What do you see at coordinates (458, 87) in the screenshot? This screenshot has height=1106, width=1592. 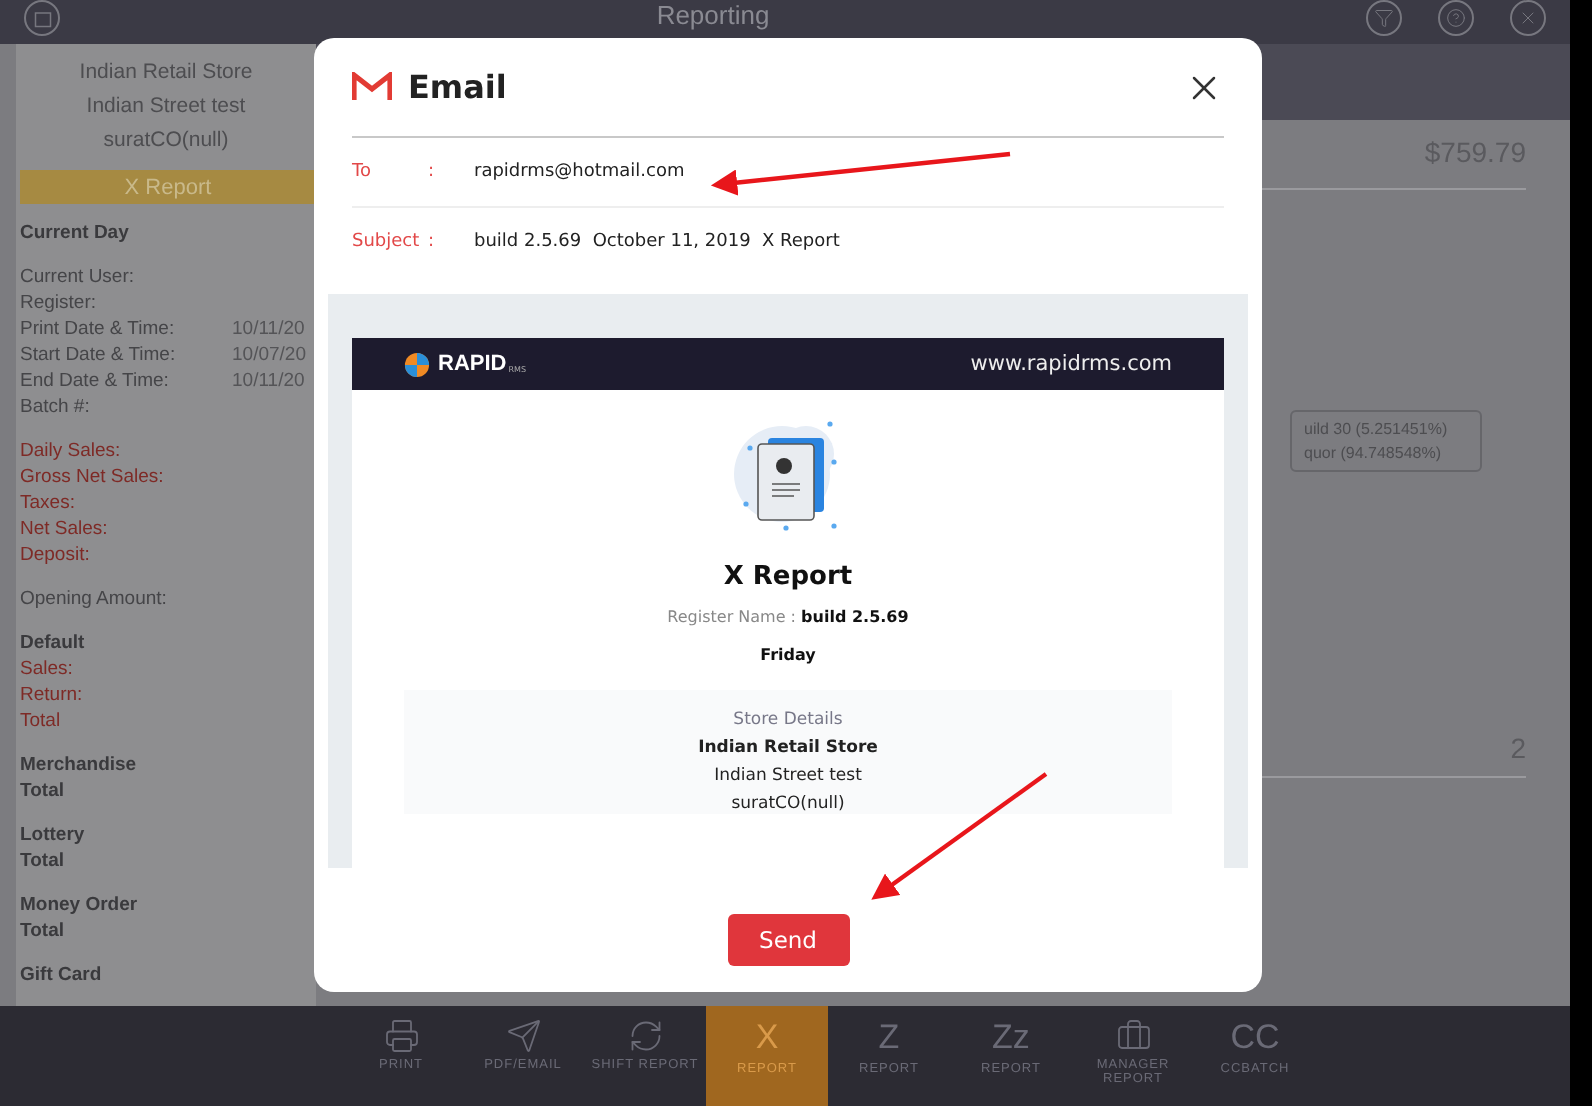 I see `dialog-title: Email` at bounding box center [458, 87].